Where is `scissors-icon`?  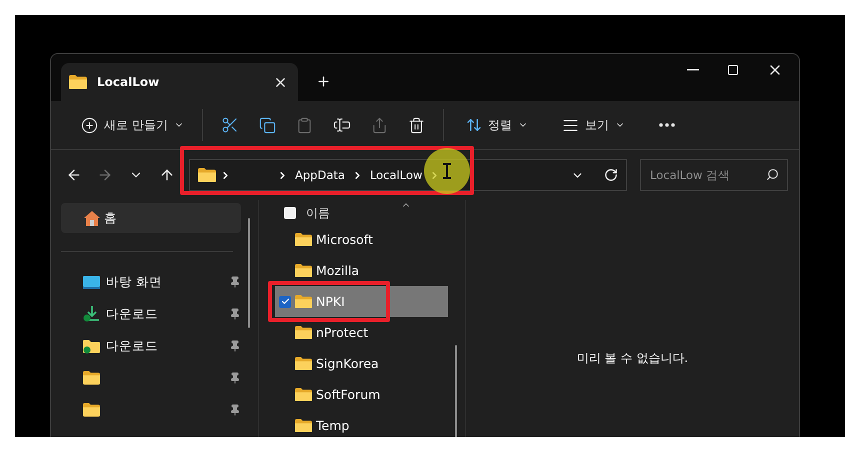 scissors-icon is located at coordinates (229, 125).